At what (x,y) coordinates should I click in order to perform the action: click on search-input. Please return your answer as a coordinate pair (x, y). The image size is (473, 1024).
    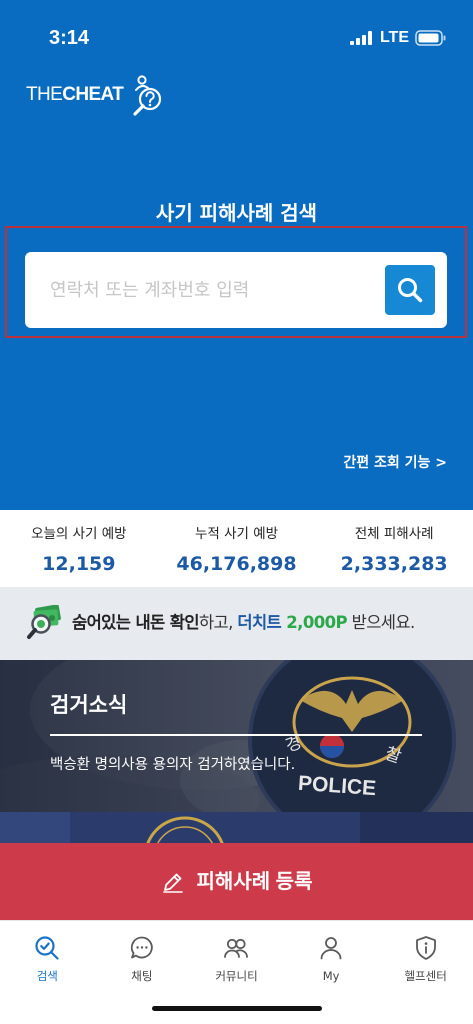
    Looking at the image, I should click on (200, 290).